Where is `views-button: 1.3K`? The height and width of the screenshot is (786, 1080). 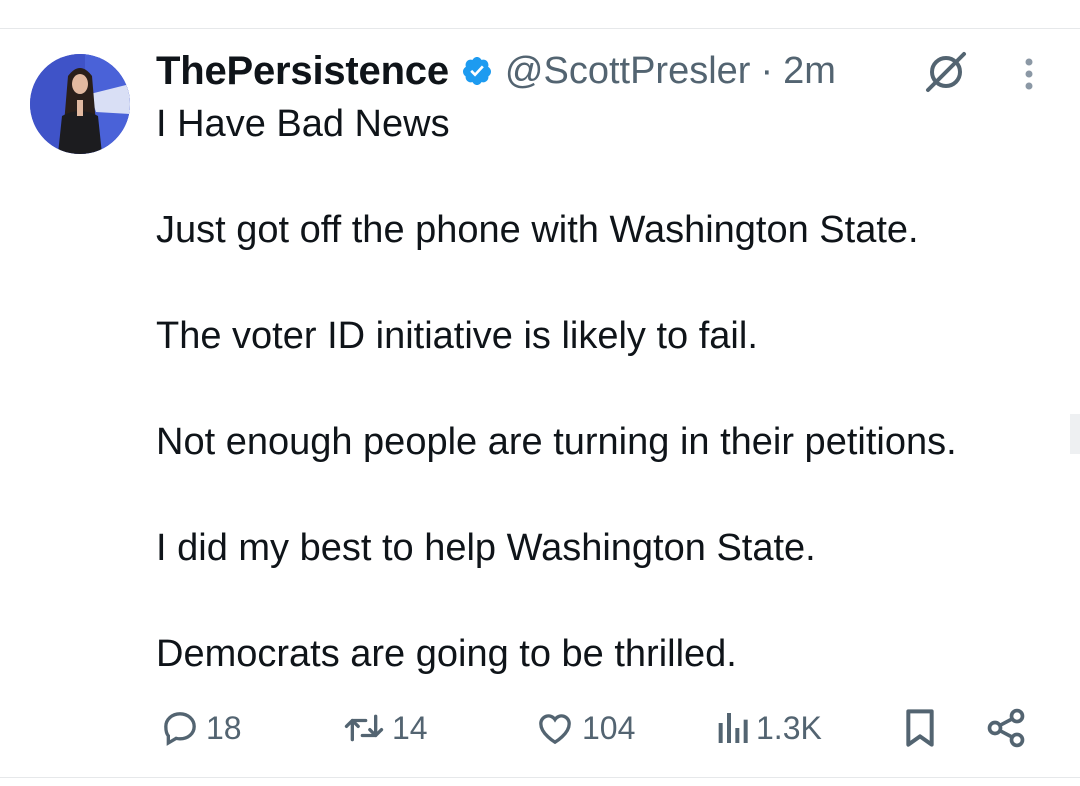 views-button: 1.3K is located at coordinates (768, 728).